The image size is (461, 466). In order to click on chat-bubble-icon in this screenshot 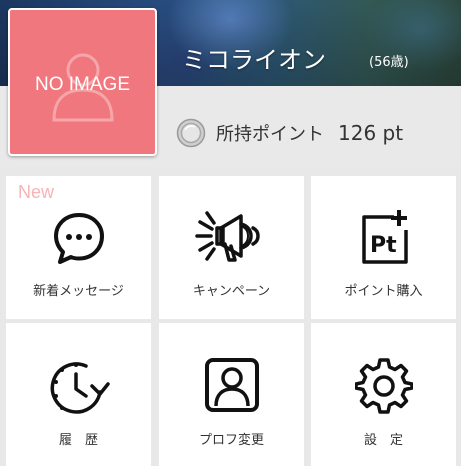, I will do `click(78, 238)`.